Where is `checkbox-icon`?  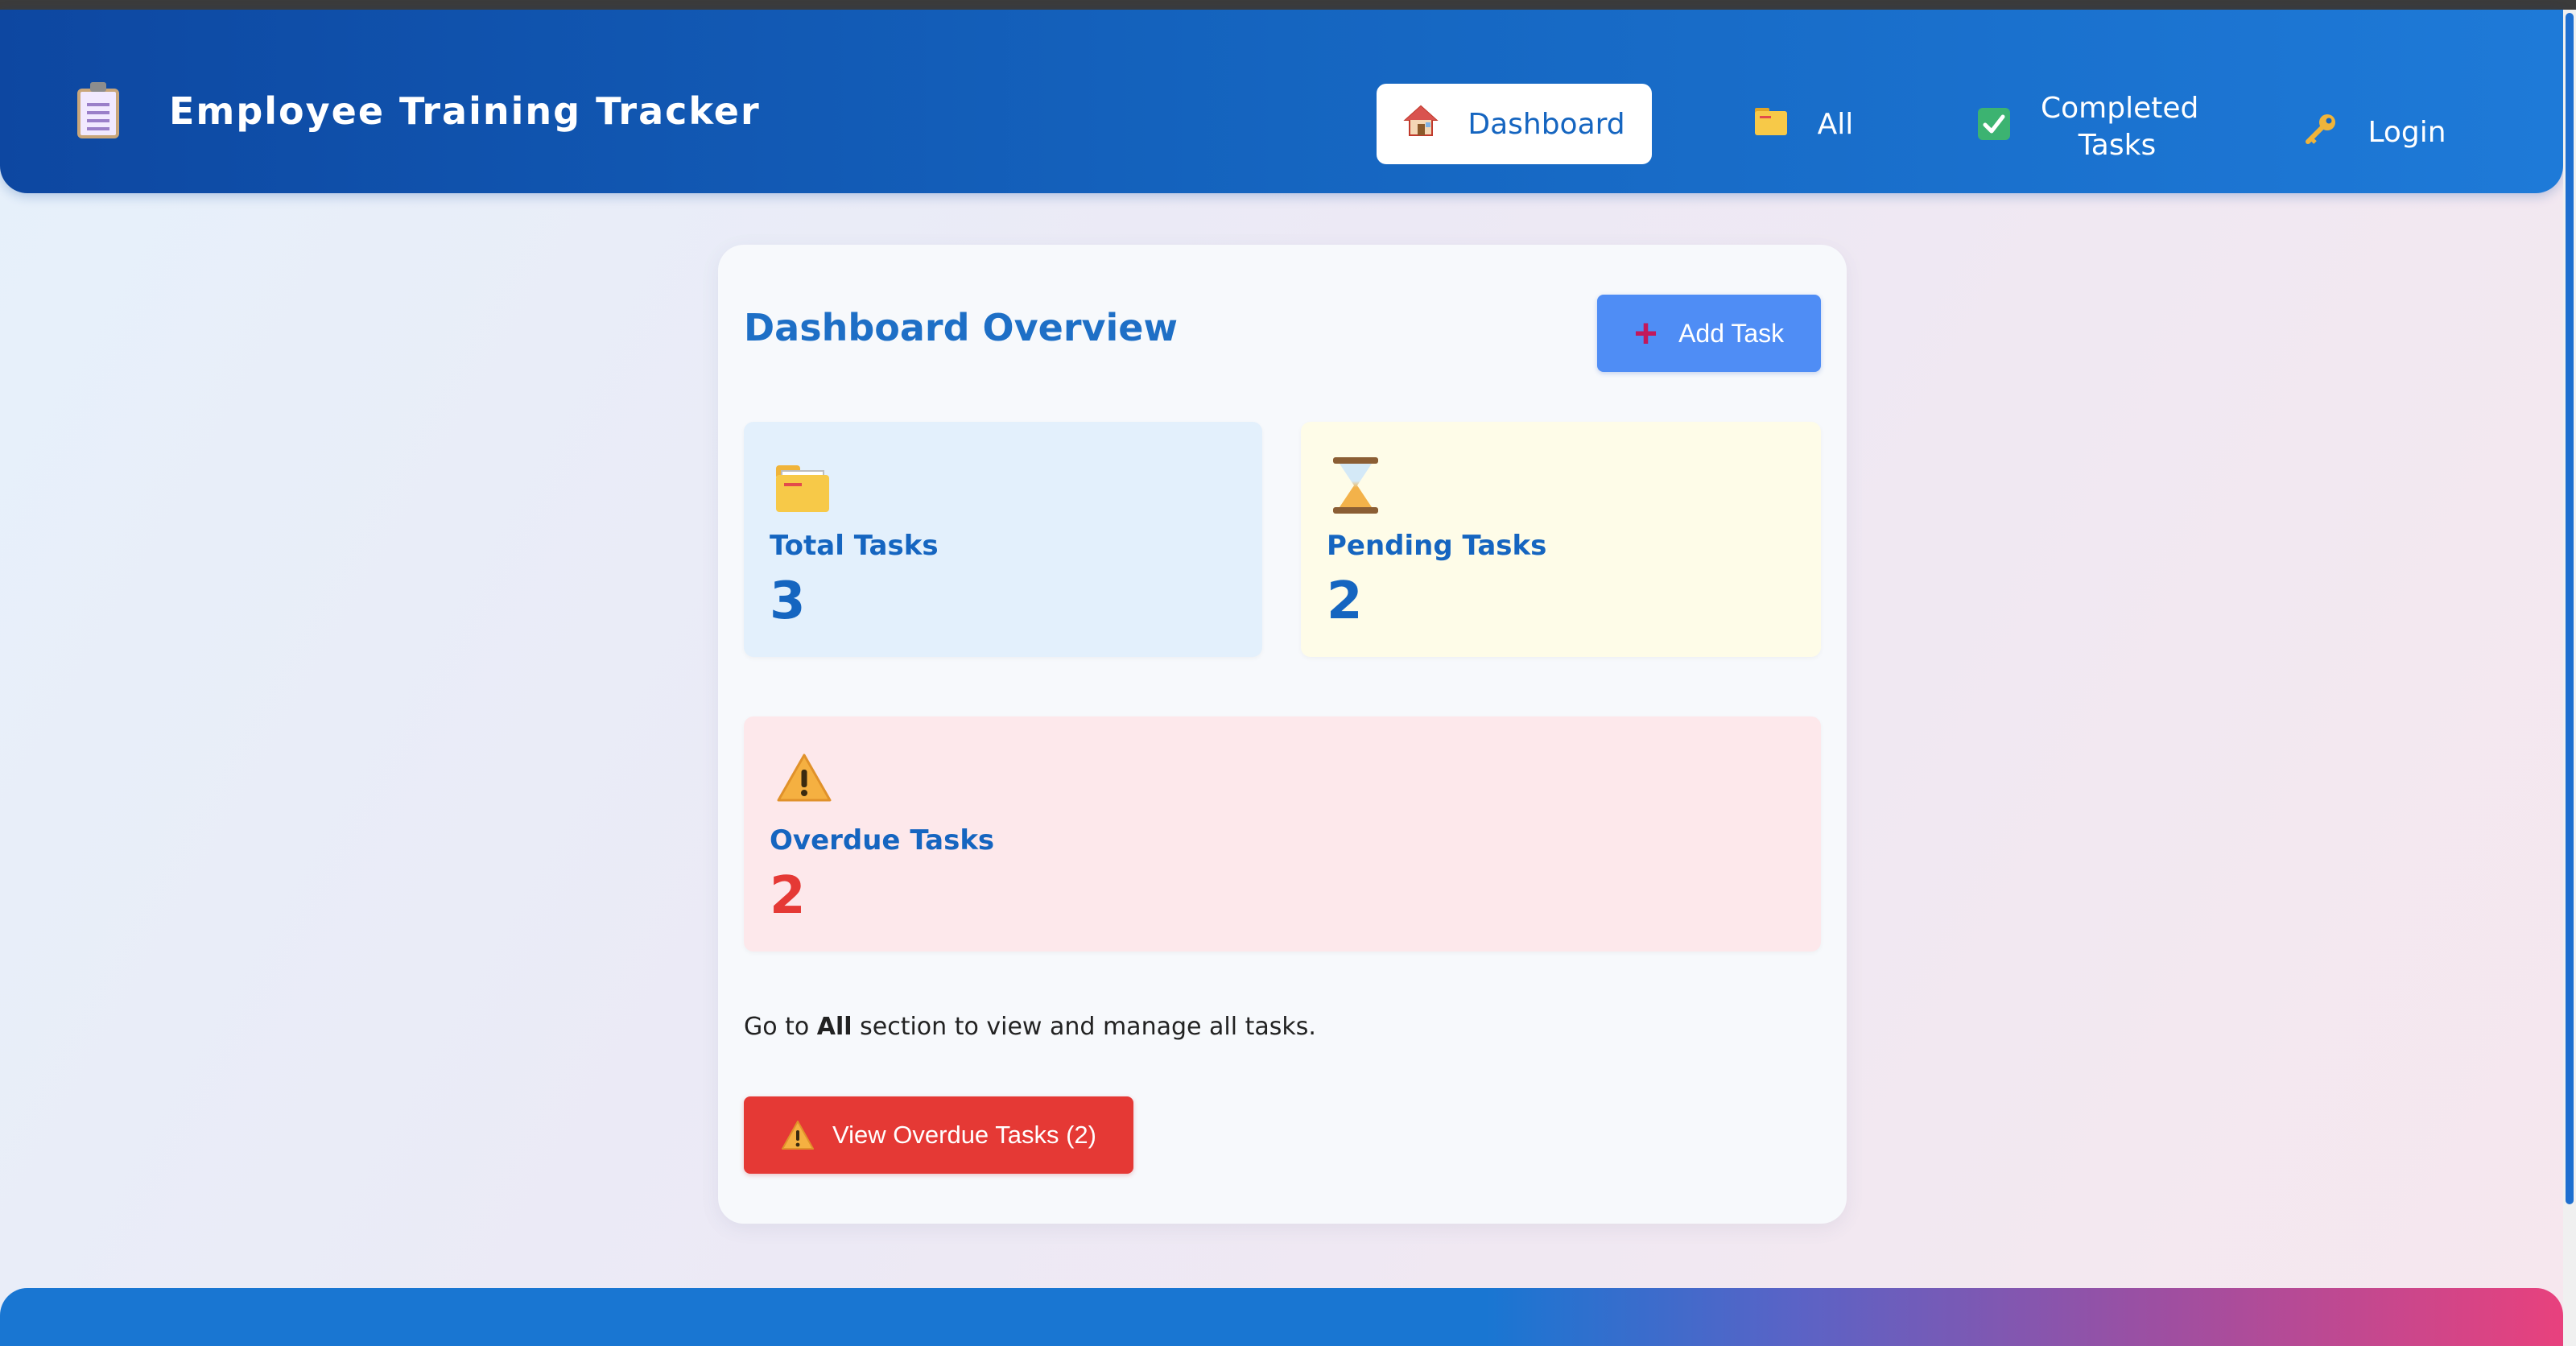 checkbox-icon is located at coordinates (1994, 127).